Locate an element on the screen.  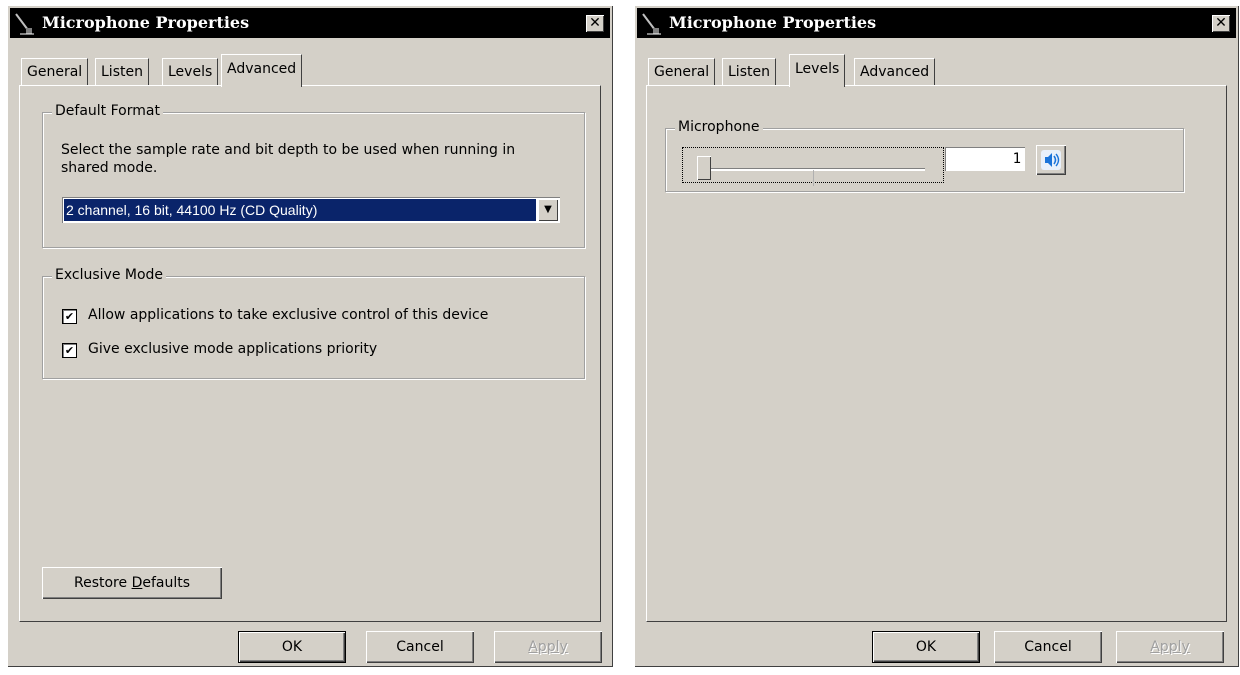
exclusive-priority-checkbox: ✔ is located at coordinates (69, 350).